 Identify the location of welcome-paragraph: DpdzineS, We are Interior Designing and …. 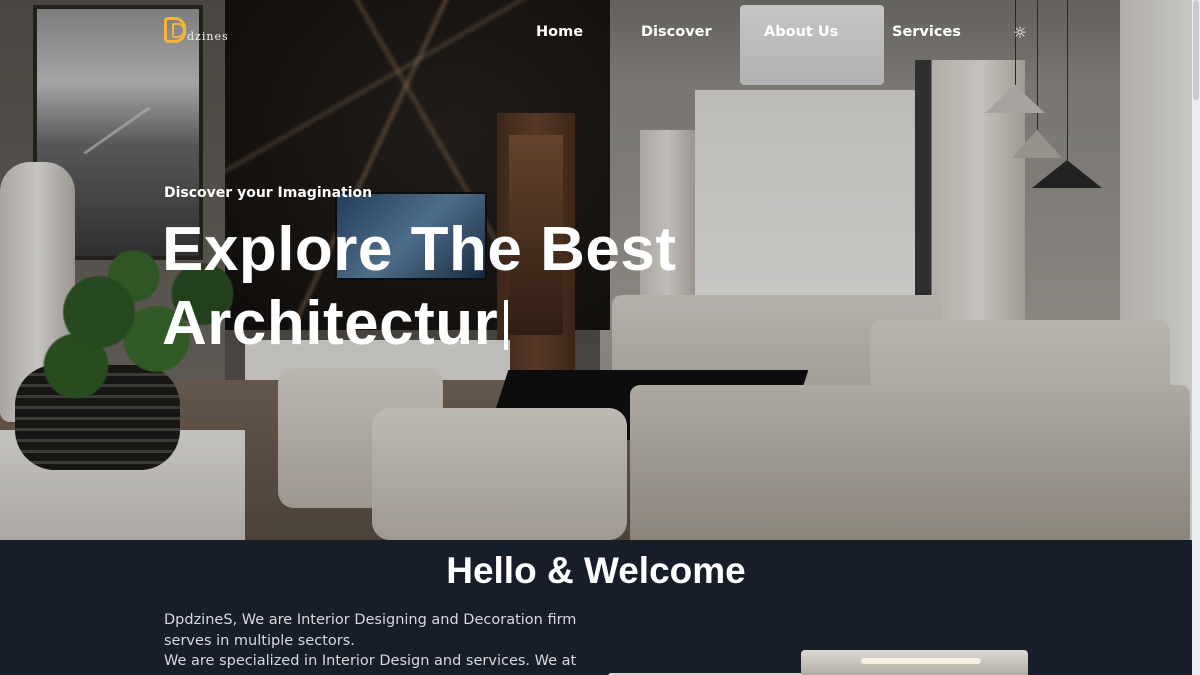
(370, 630).